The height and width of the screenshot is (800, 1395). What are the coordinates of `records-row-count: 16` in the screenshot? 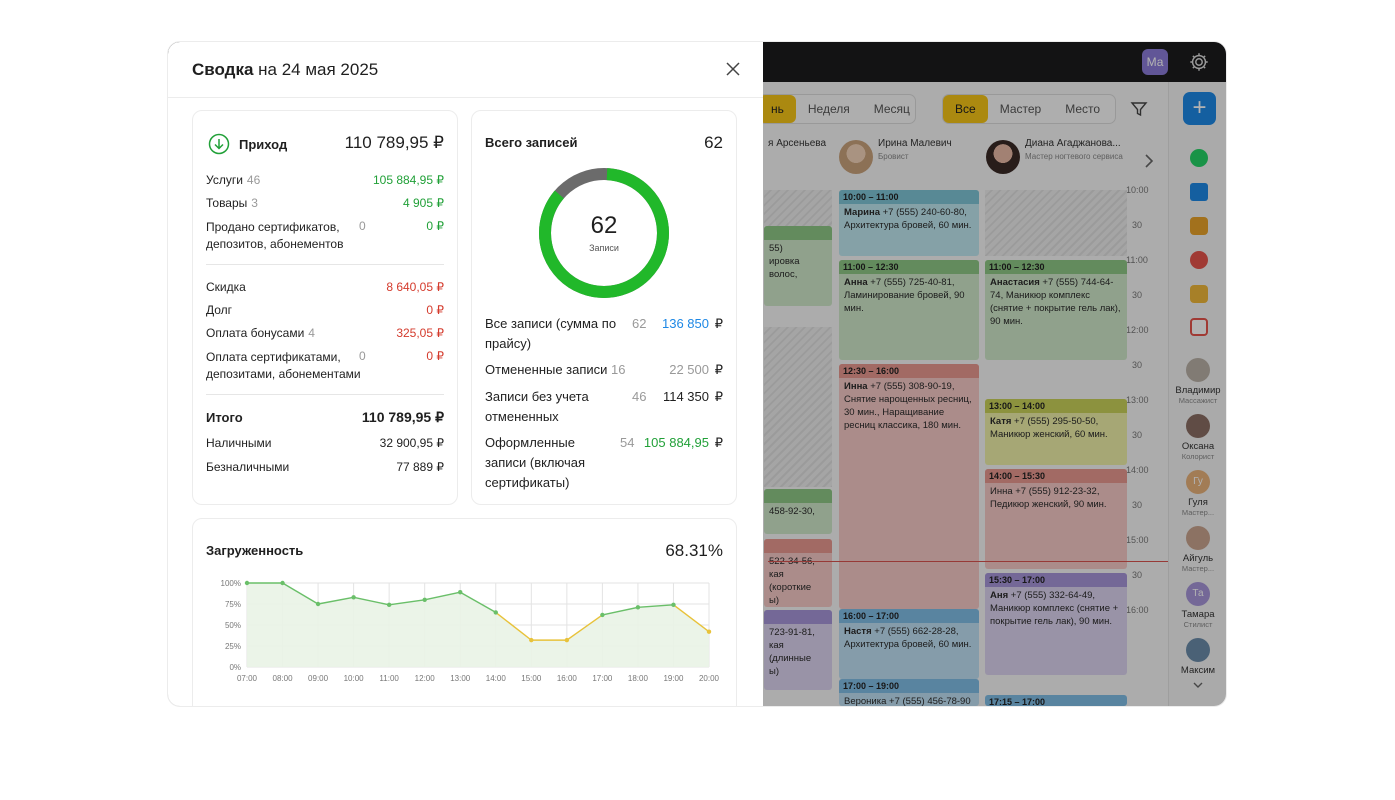 It's located at (618, 369).